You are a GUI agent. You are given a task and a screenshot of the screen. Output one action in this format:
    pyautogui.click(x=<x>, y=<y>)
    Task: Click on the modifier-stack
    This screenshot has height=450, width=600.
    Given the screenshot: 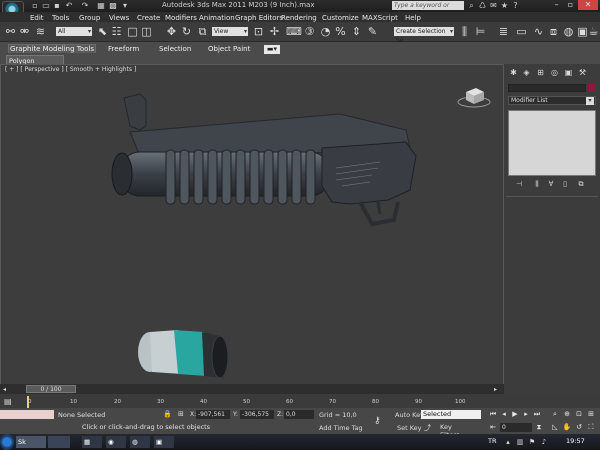 What is the action you would take?
    pyautogui.click(x=552, y=143)
    